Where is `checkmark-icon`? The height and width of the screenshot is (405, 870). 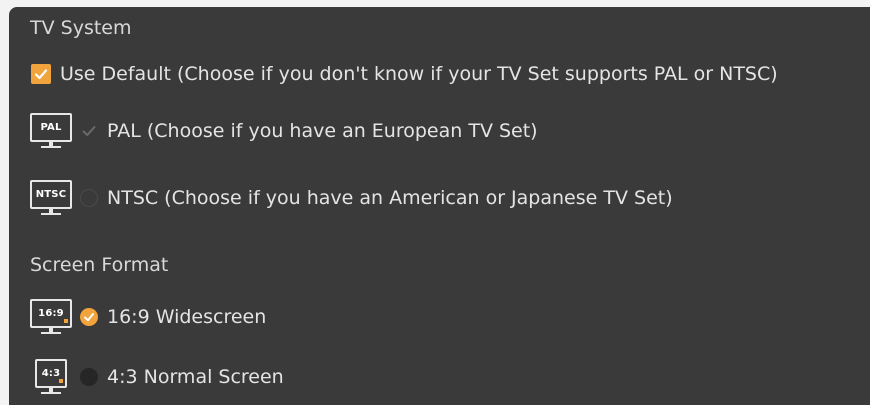
checkmark-icon is located at coordinates (41, 74).